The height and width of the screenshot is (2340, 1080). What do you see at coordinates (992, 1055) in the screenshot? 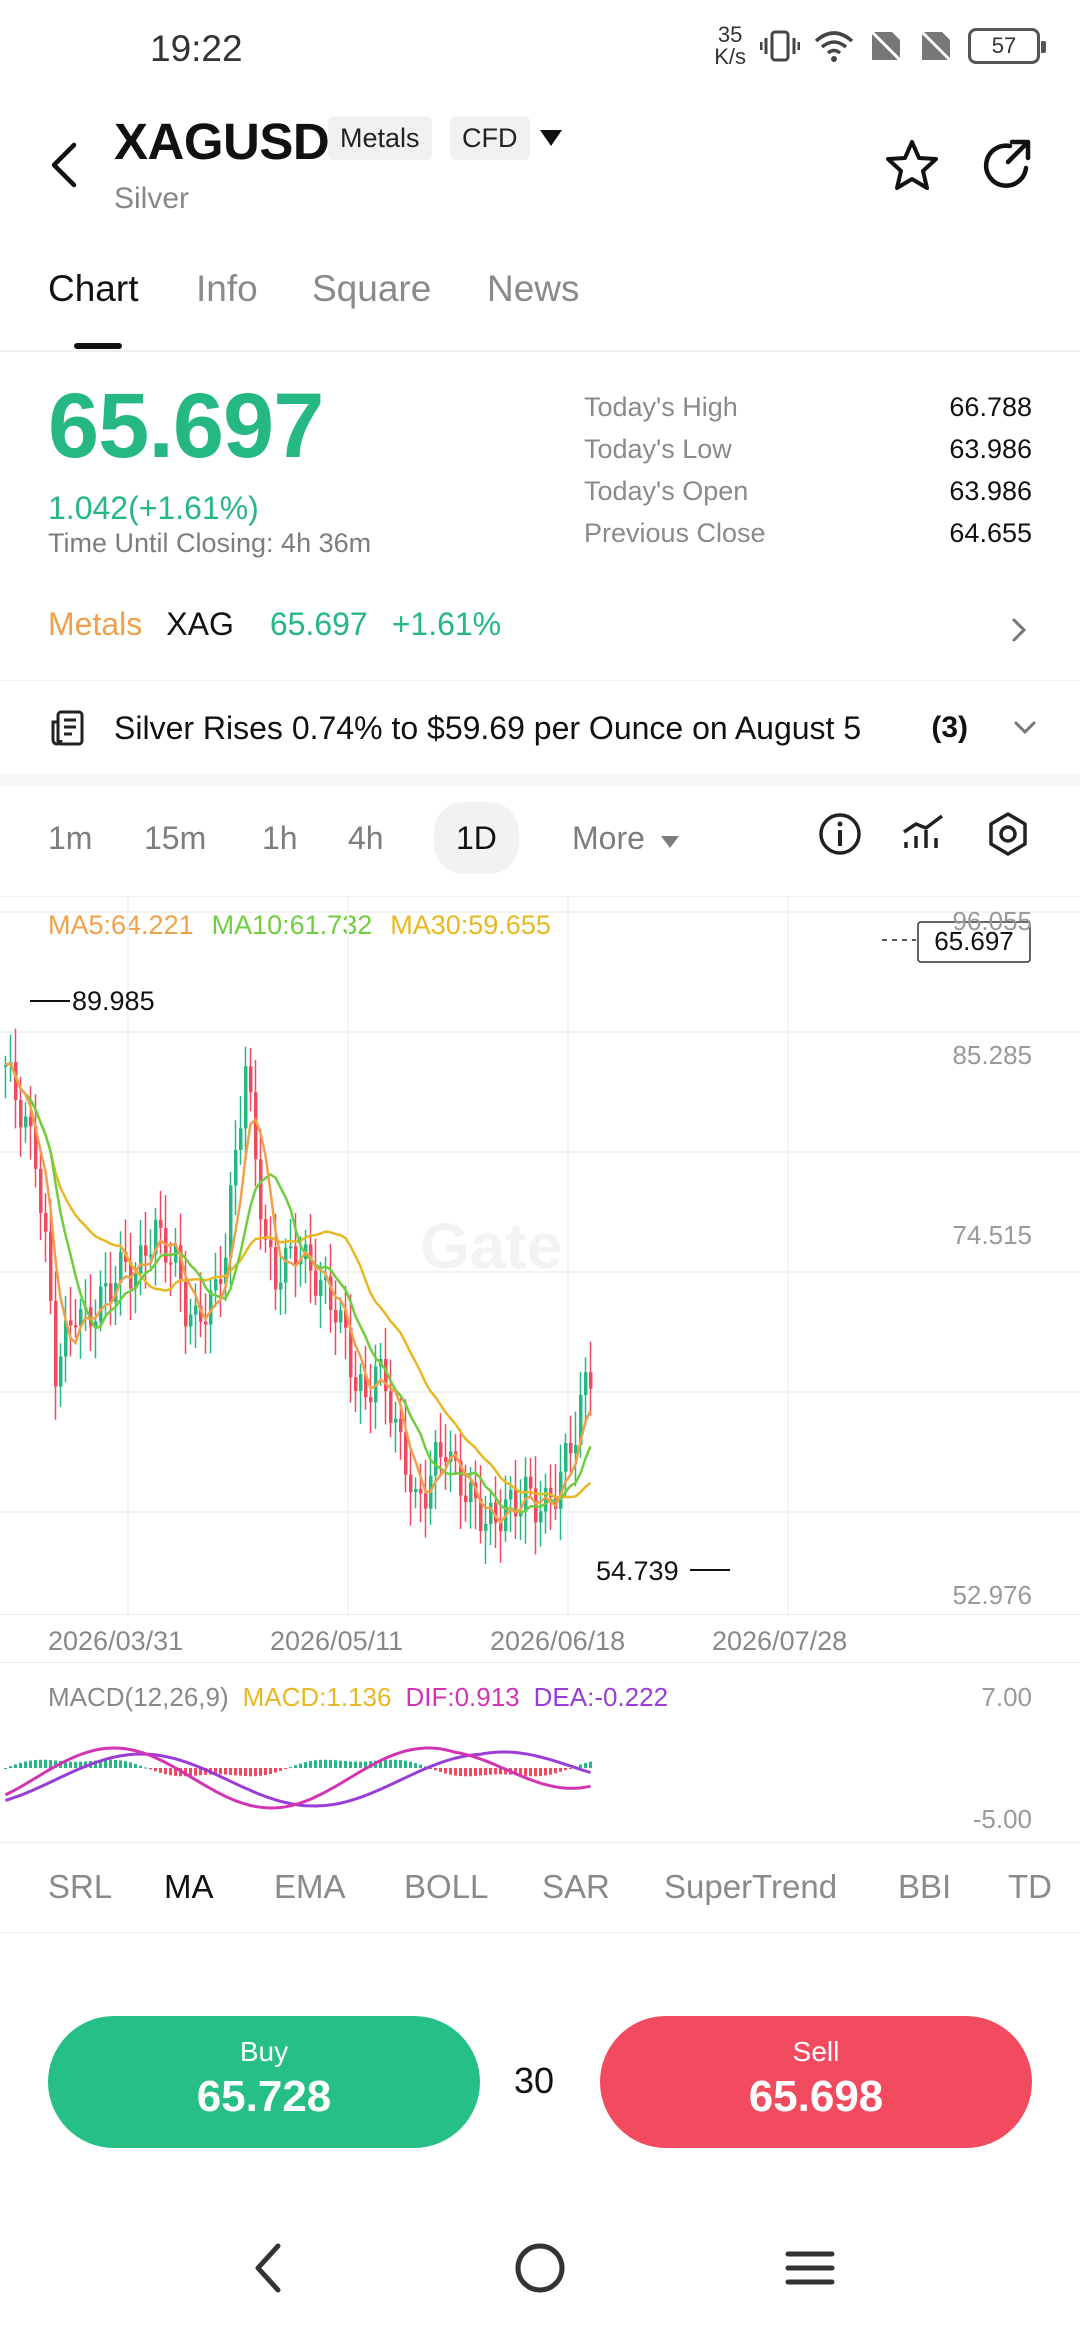
I see `y-axis-label: 85.285` at bounding box center [992, 1055].